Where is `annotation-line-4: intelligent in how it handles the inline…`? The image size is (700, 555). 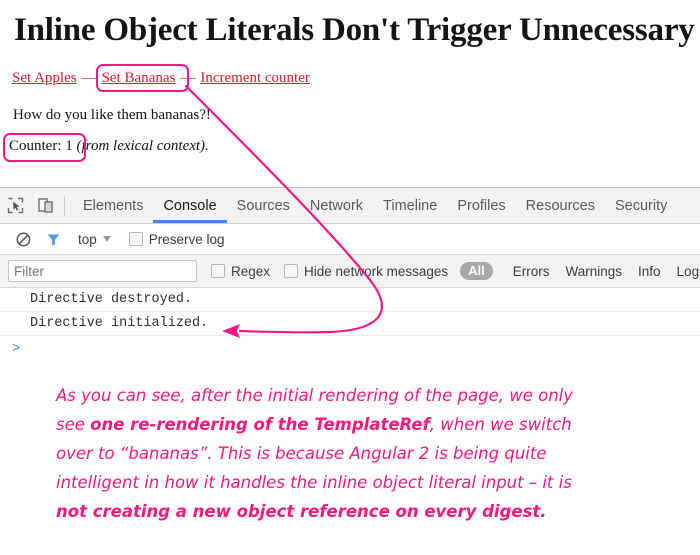
annotation-line-4: intelligent in how it handles the inline… is located at coordinates (371, 482).